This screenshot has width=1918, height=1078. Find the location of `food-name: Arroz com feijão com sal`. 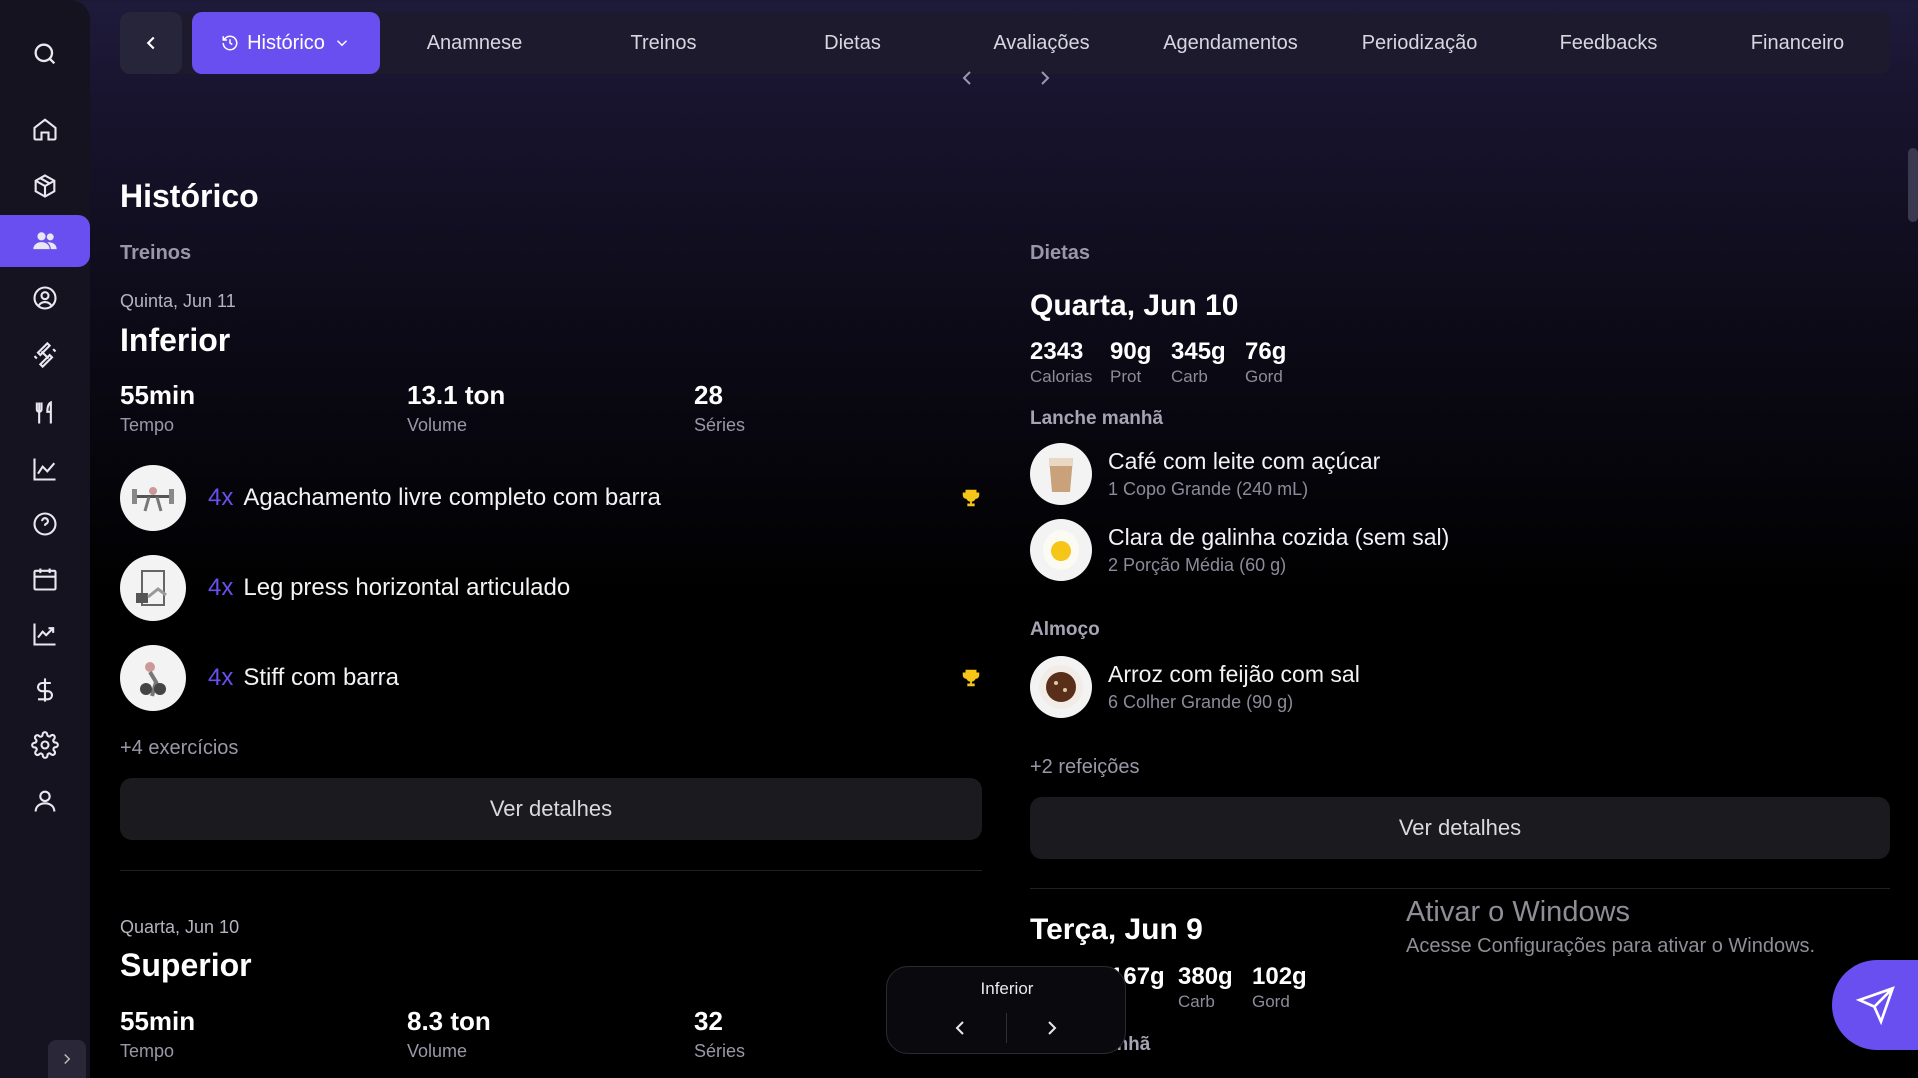

food-name: Arroz com feijão com sal is located at coordinates (1234, 674).